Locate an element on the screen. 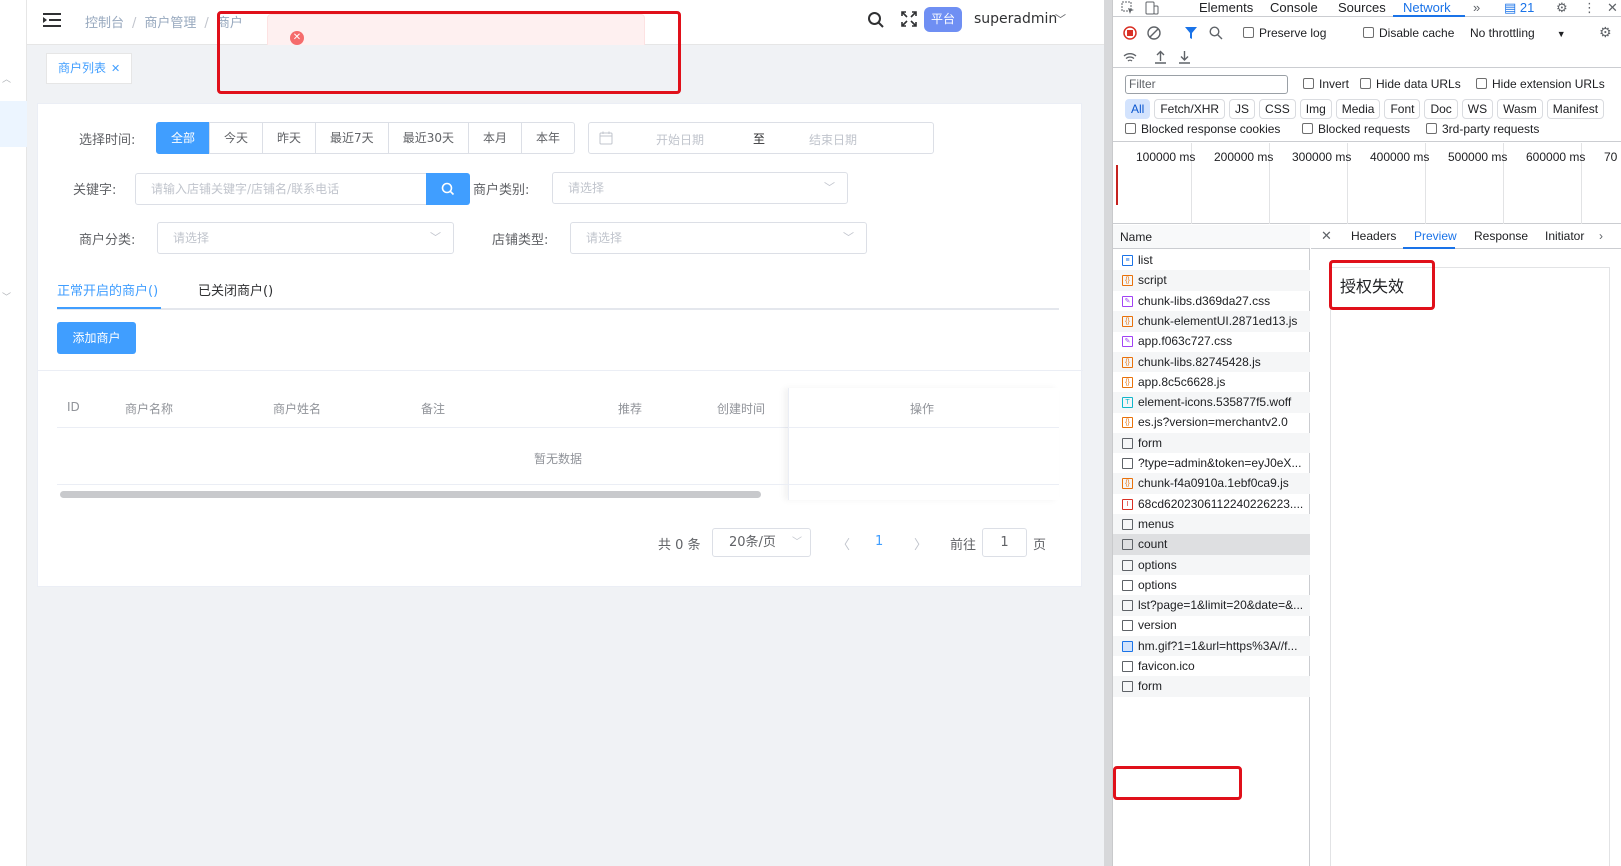 The width and height of the screenshot is (1621, 866). network-settings-gear-icon: ⚙ is located at coordinates (1605, 32).